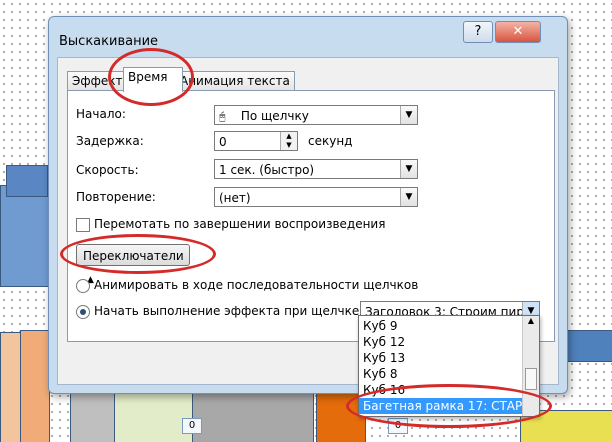 Image resolution: width=612 pixels, height=442 pixels. Describe the element at coordinates (316, 115) in the screenshot. I see `start-select: 🖰 По щелчку ▼` at that location.